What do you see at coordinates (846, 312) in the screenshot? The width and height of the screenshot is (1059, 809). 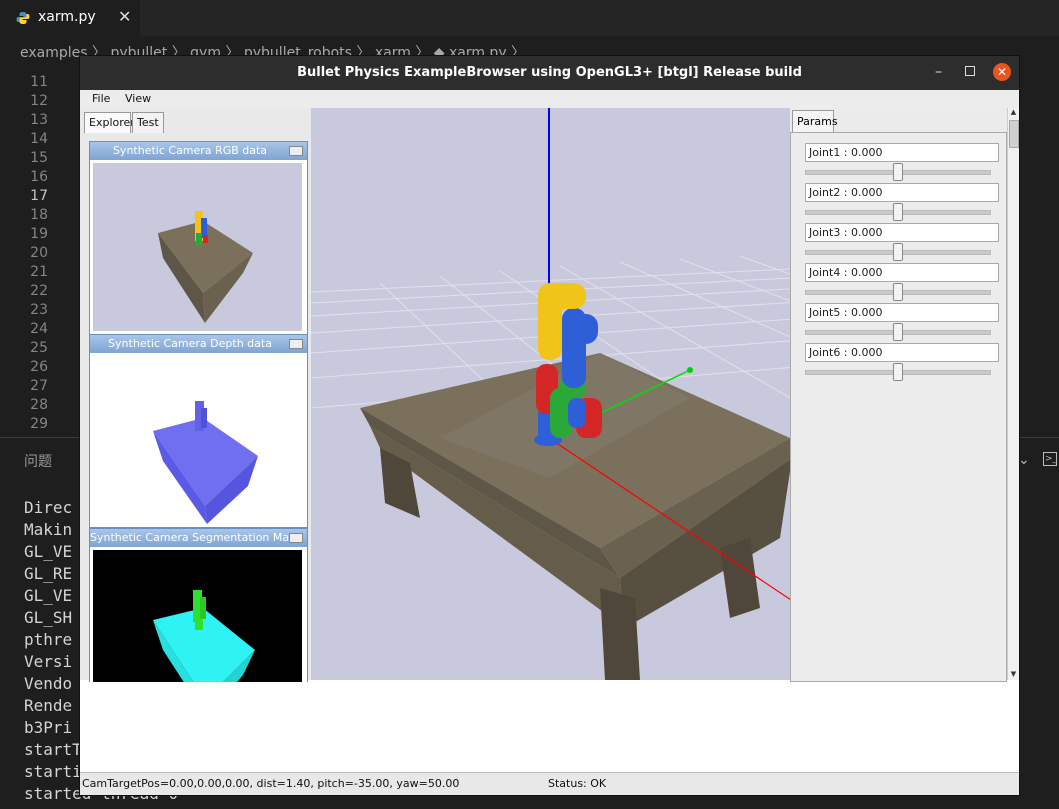 I see `joint-5-label: Joint5 : 0.000` at bounding box center [846, 312].